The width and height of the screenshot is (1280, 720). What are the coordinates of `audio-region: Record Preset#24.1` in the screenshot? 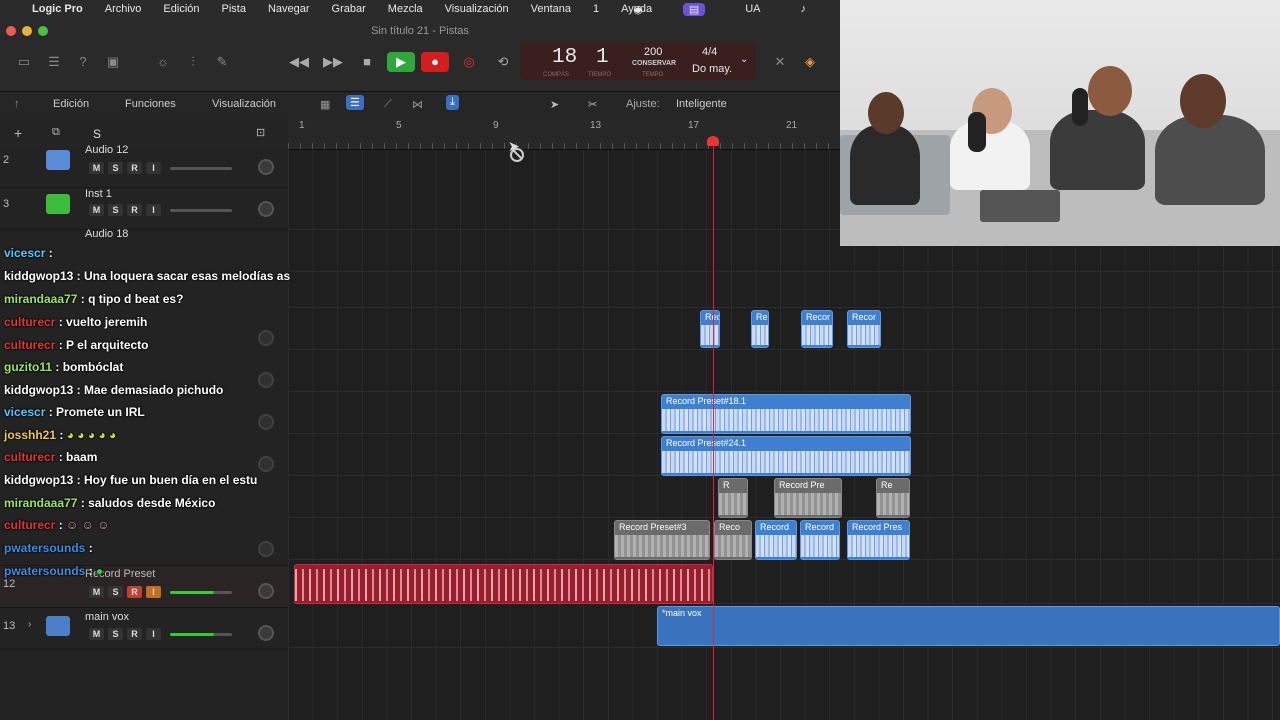 It's located at (786, 456).